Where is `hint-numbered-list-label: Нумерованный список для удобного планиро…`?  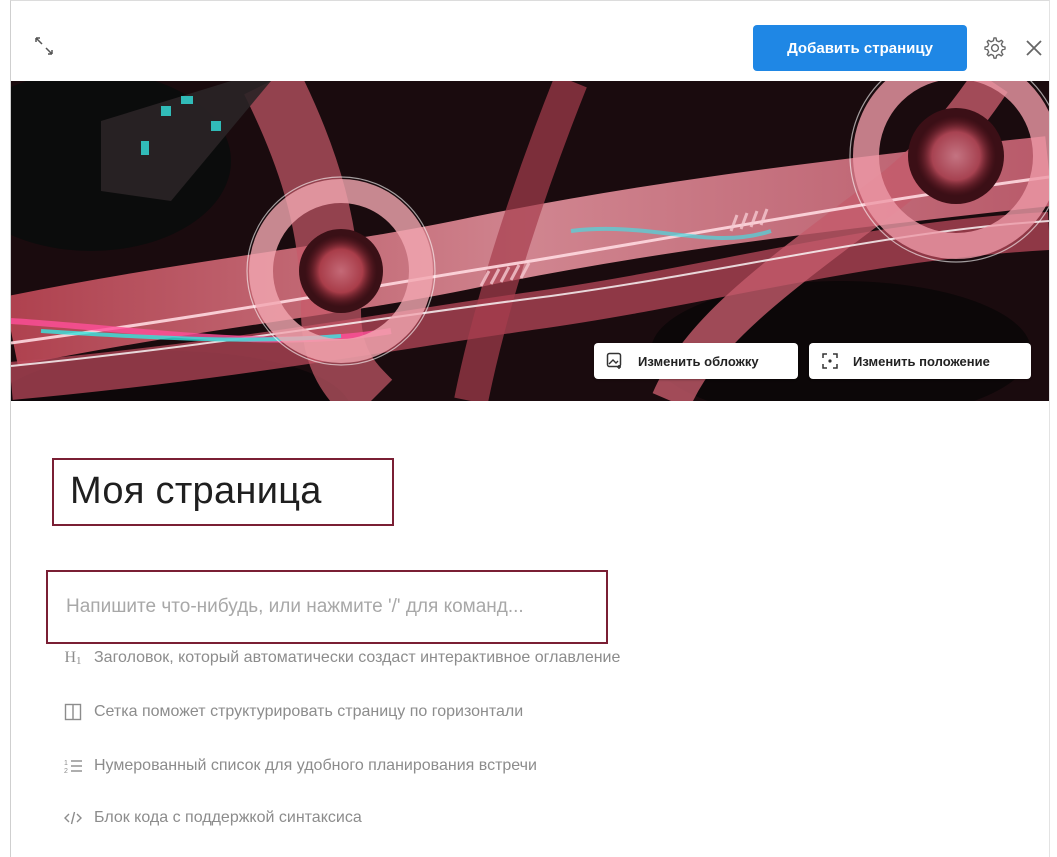 hint-numbered-list-label: Нумерованный список для удобного планиро… is located at coordinates (315, 765).